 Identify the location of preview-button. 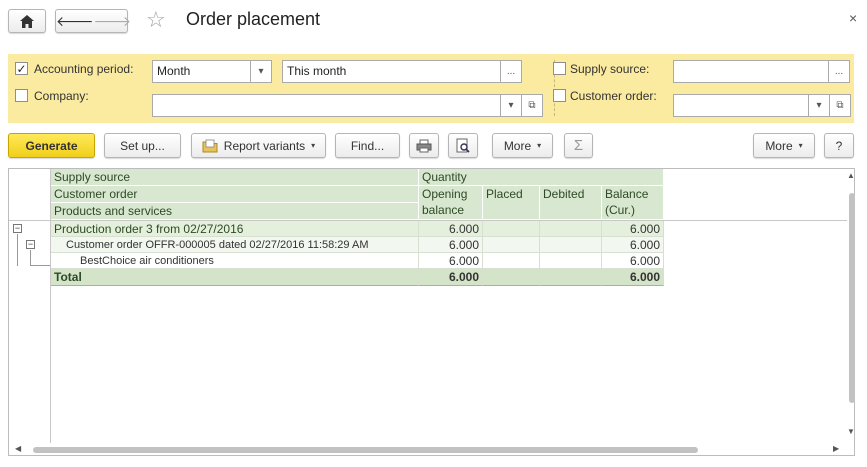
(463, 145).